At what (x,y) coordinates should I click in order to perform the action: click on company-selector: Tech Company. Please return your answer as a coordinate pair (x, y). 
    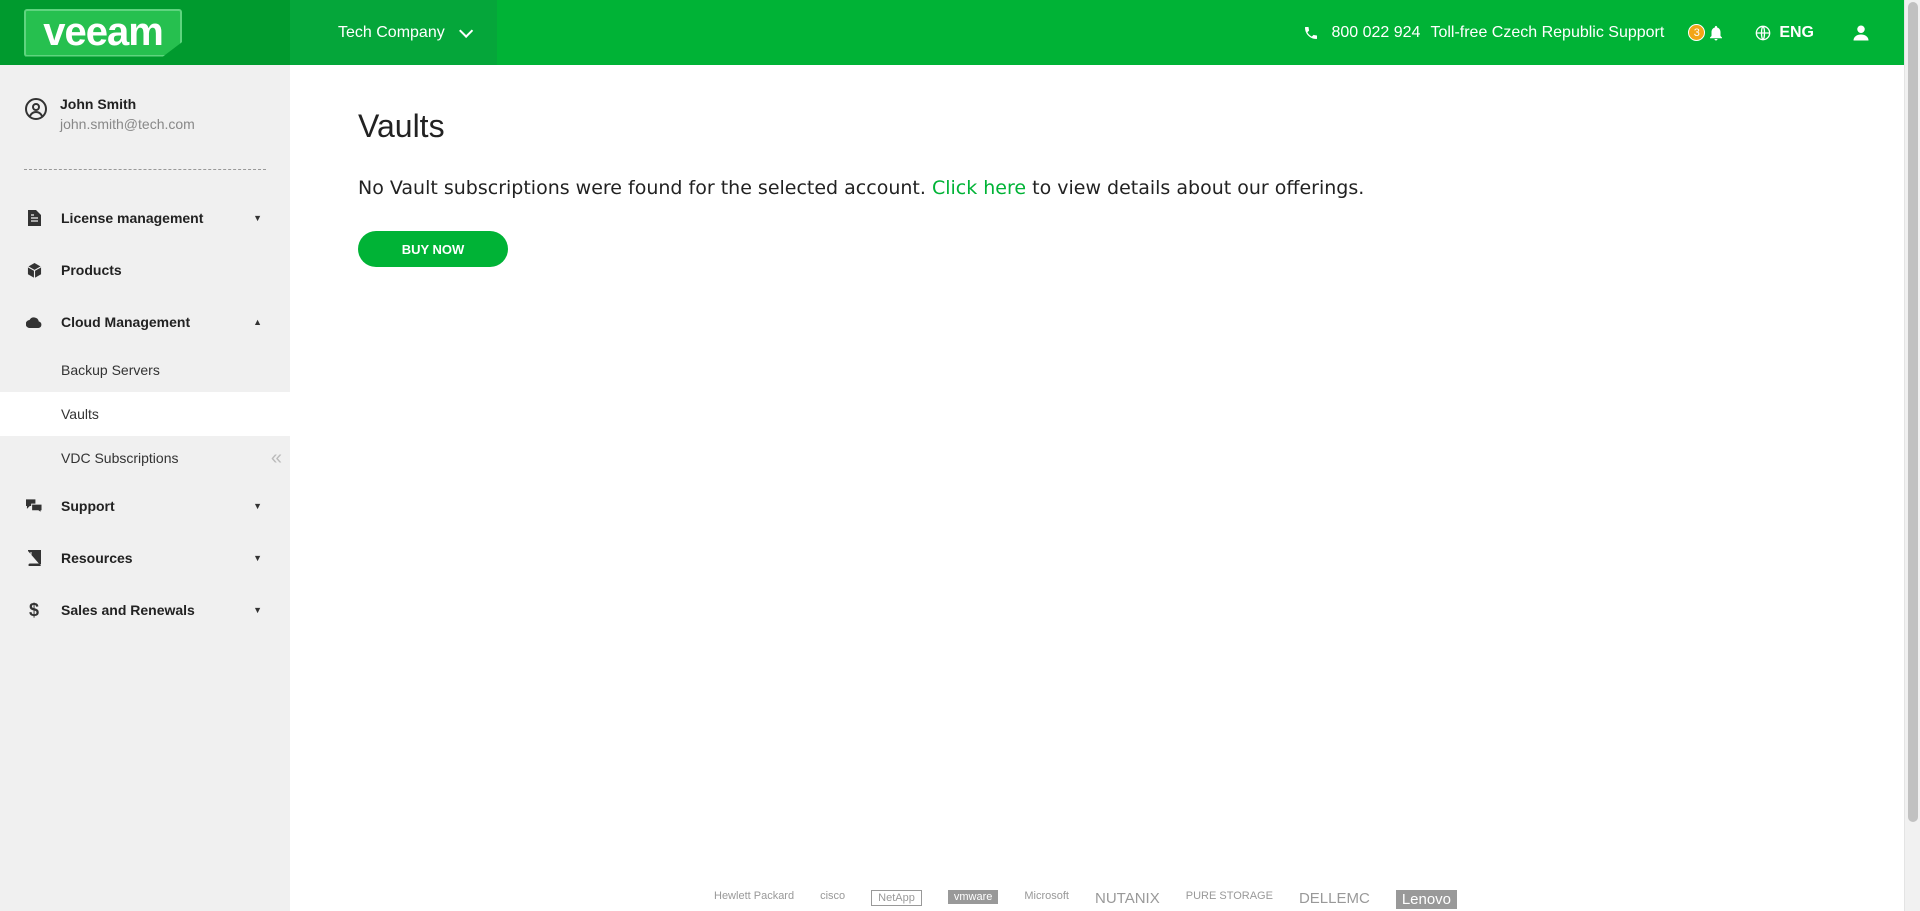
    Looking at the image, I should click on (393, 32).